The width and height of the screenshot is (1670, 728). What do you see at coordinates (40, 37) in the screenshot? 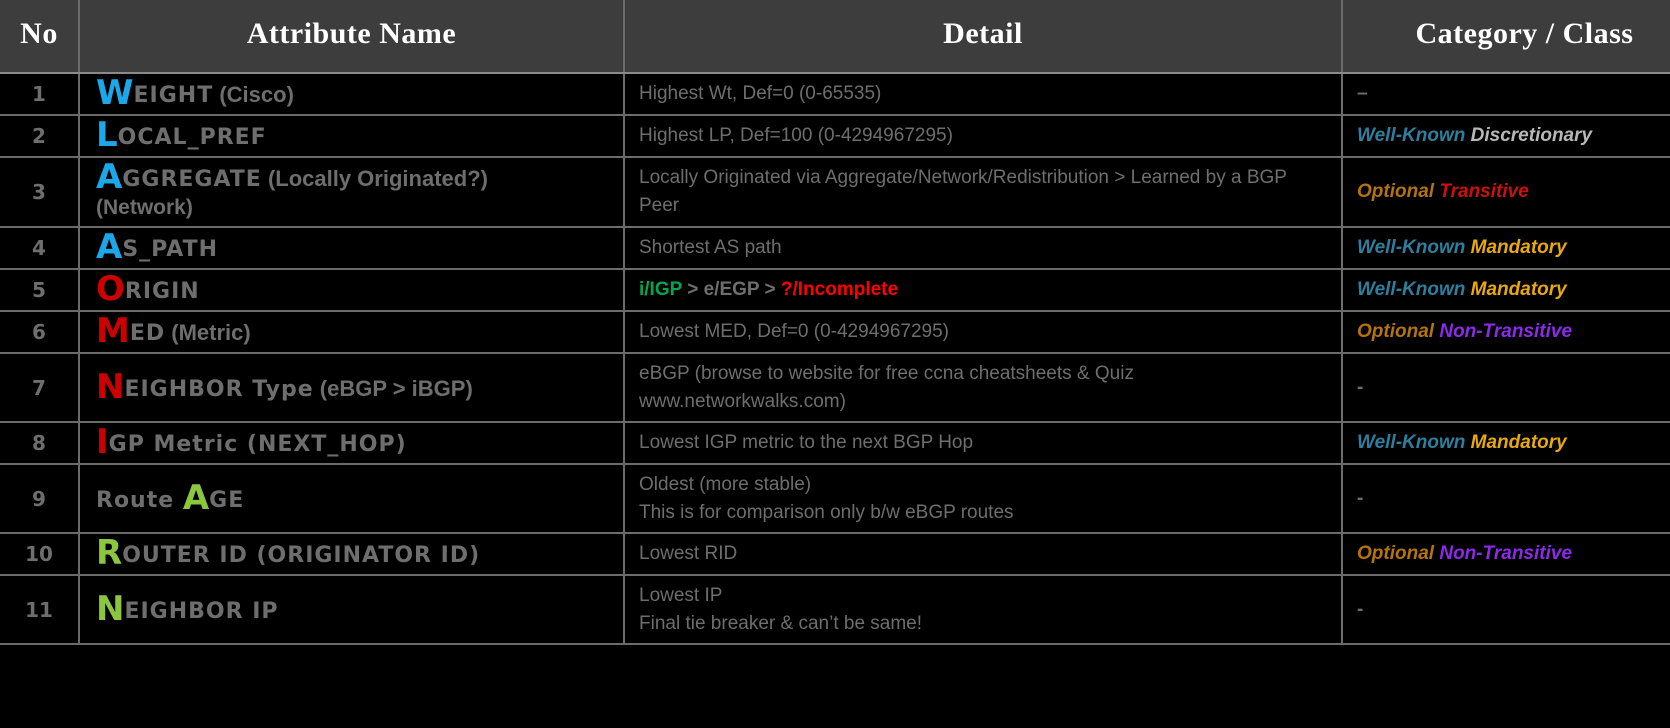
I see `column-header-no: No` at bounding box center [40, 37].